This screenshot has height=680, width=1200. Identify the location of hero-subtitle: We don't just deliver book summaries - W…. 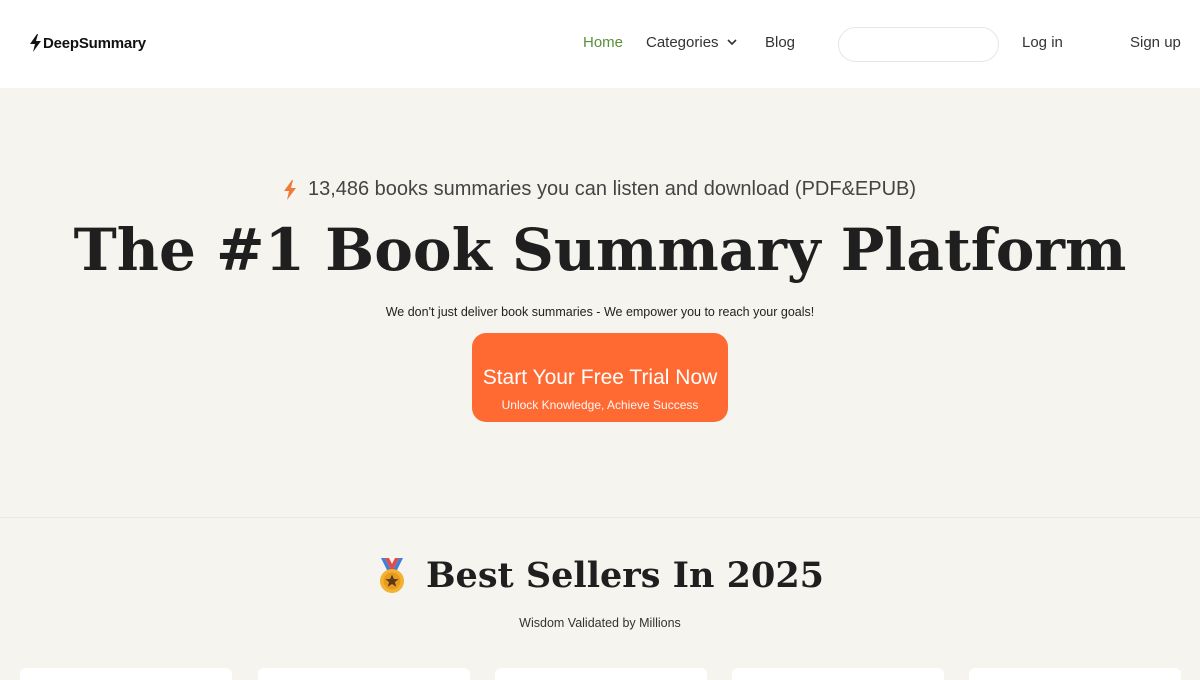
(600, 312).